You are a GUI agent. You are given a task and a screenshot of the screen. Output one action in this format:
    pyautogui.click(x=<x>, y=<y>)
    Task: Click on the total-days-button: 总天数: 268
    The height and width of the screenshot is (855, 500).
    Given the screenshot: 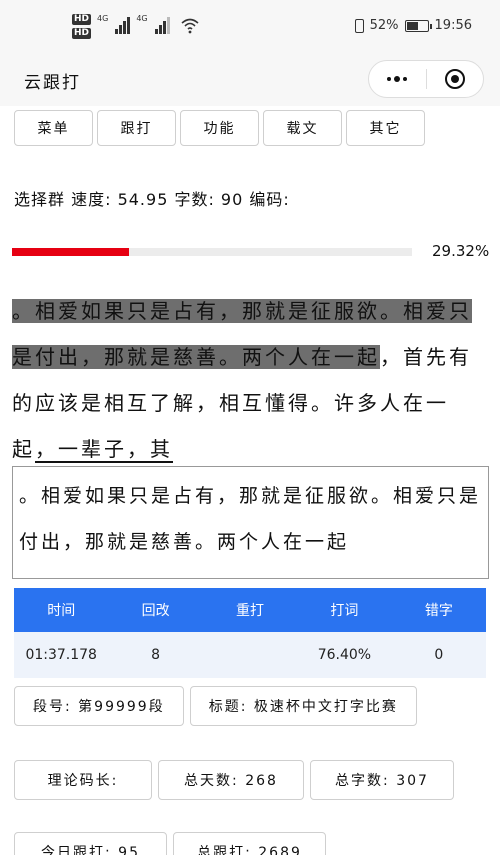 What is the action you would take?
    pyautogui.click(x=231, y=780)
    